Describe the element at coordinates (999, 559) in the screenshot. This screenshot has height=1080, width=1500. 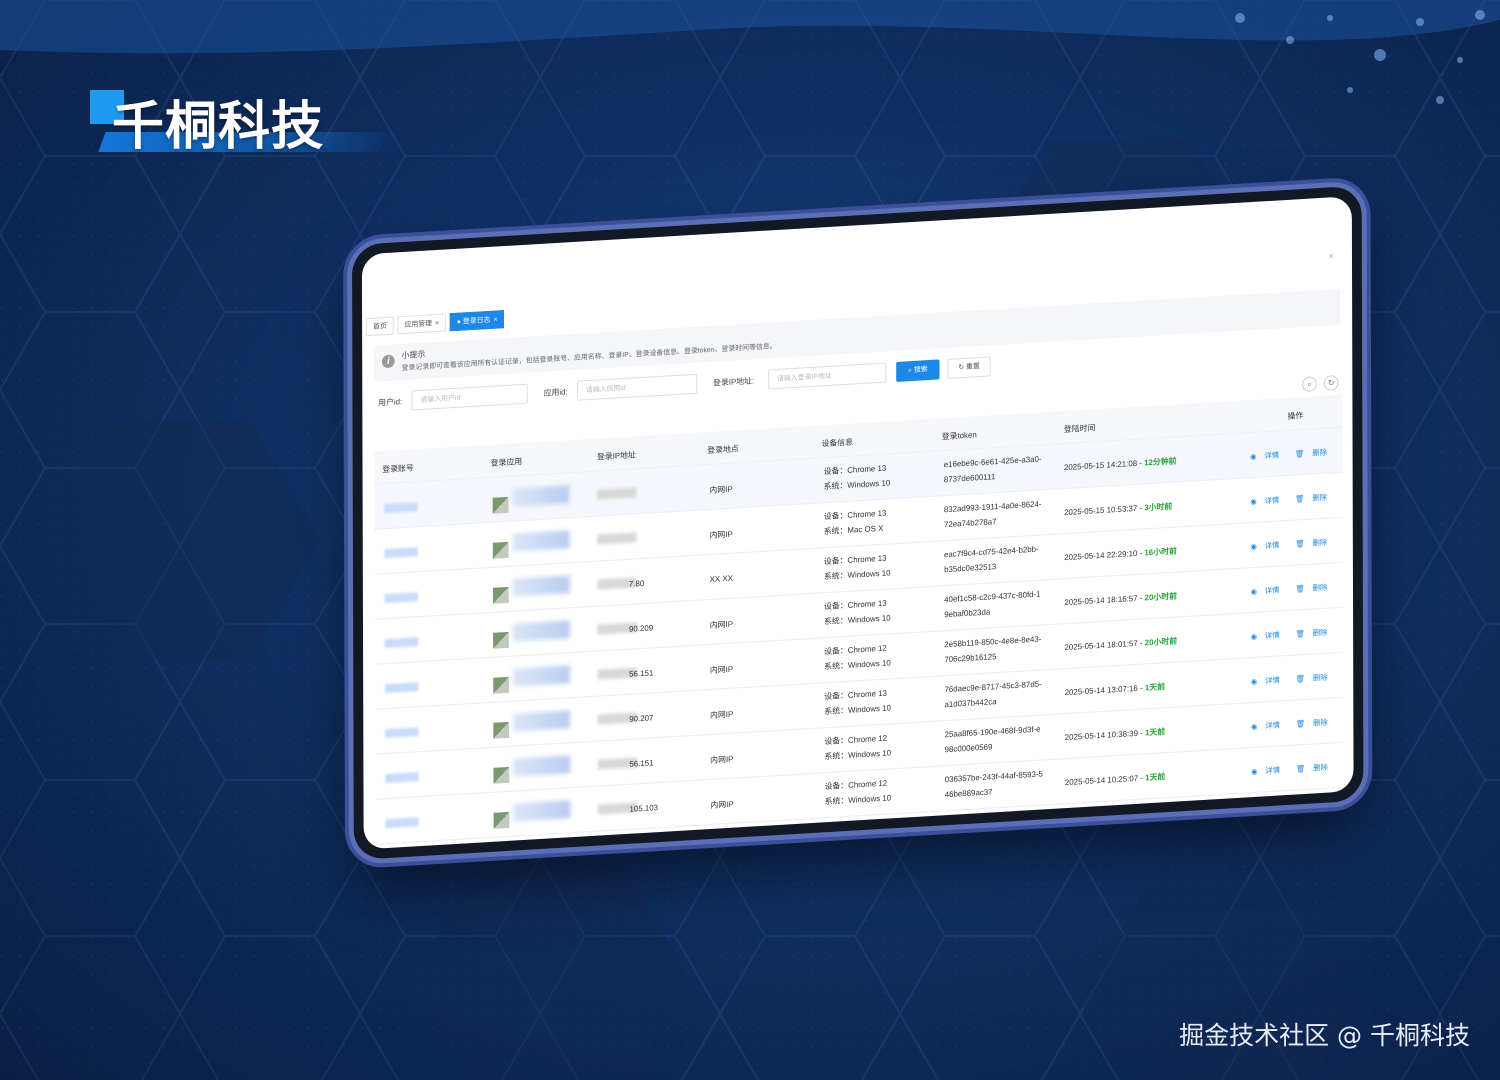
I see `login-token: eac7f9c4-cd75-42e4-b2bb-b35dc0e32513` at that location.